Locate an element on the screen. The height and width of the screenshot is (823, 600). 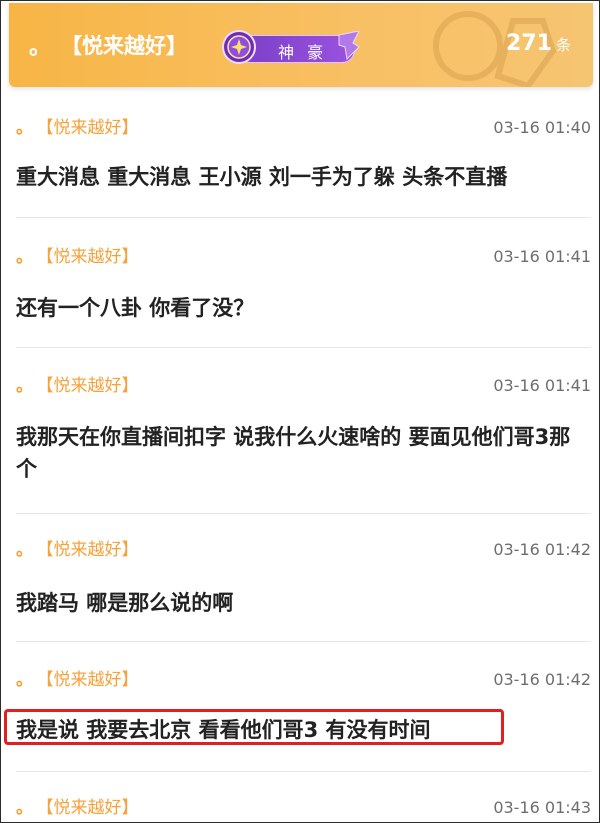
message-time: 03-16 01:40 is located at coordinates (542, 127).